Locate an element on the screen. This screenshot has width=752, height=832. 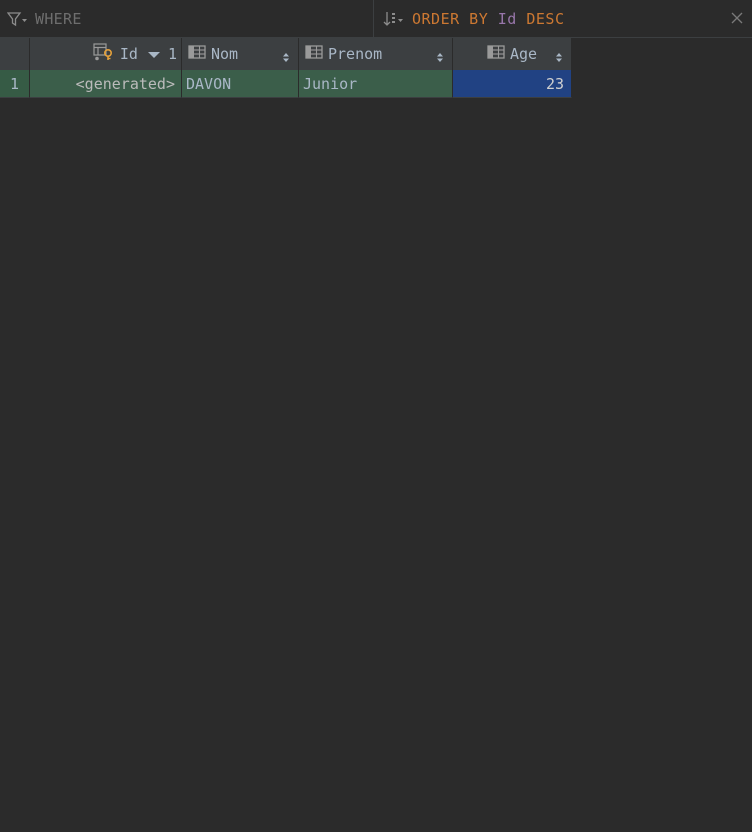
filter-bar: WHERE ORDER BY Id DESC is located at coordinates (376, 19).